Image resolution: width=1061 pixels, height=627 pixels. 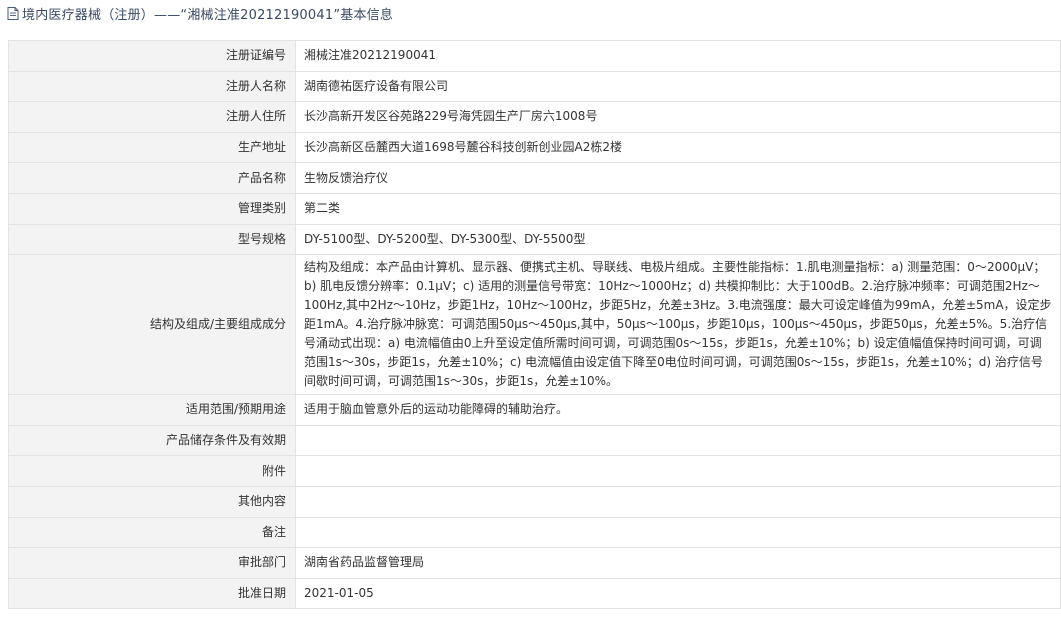 What do you see at coordinates (152, 56) in the screenshot?
I see `row-label: 注册证编号` at bounding box center [152, 56].